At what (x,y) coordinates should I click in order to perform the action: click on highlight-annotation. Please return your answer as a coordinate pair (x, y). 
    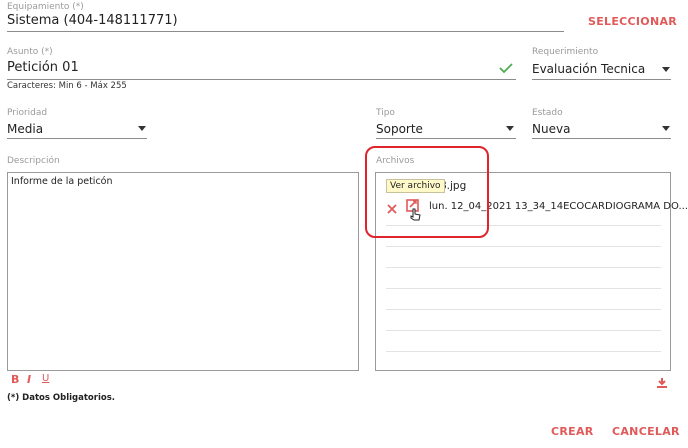
    Looking at the image, I should click on (427, 192).